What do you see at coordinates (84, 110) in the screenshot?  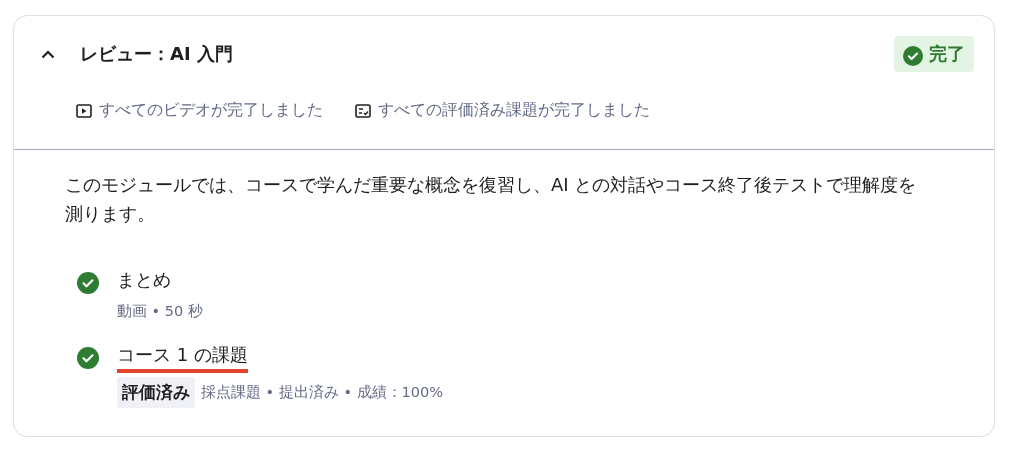 I see `play-icon` at bounding box center [84, 110].